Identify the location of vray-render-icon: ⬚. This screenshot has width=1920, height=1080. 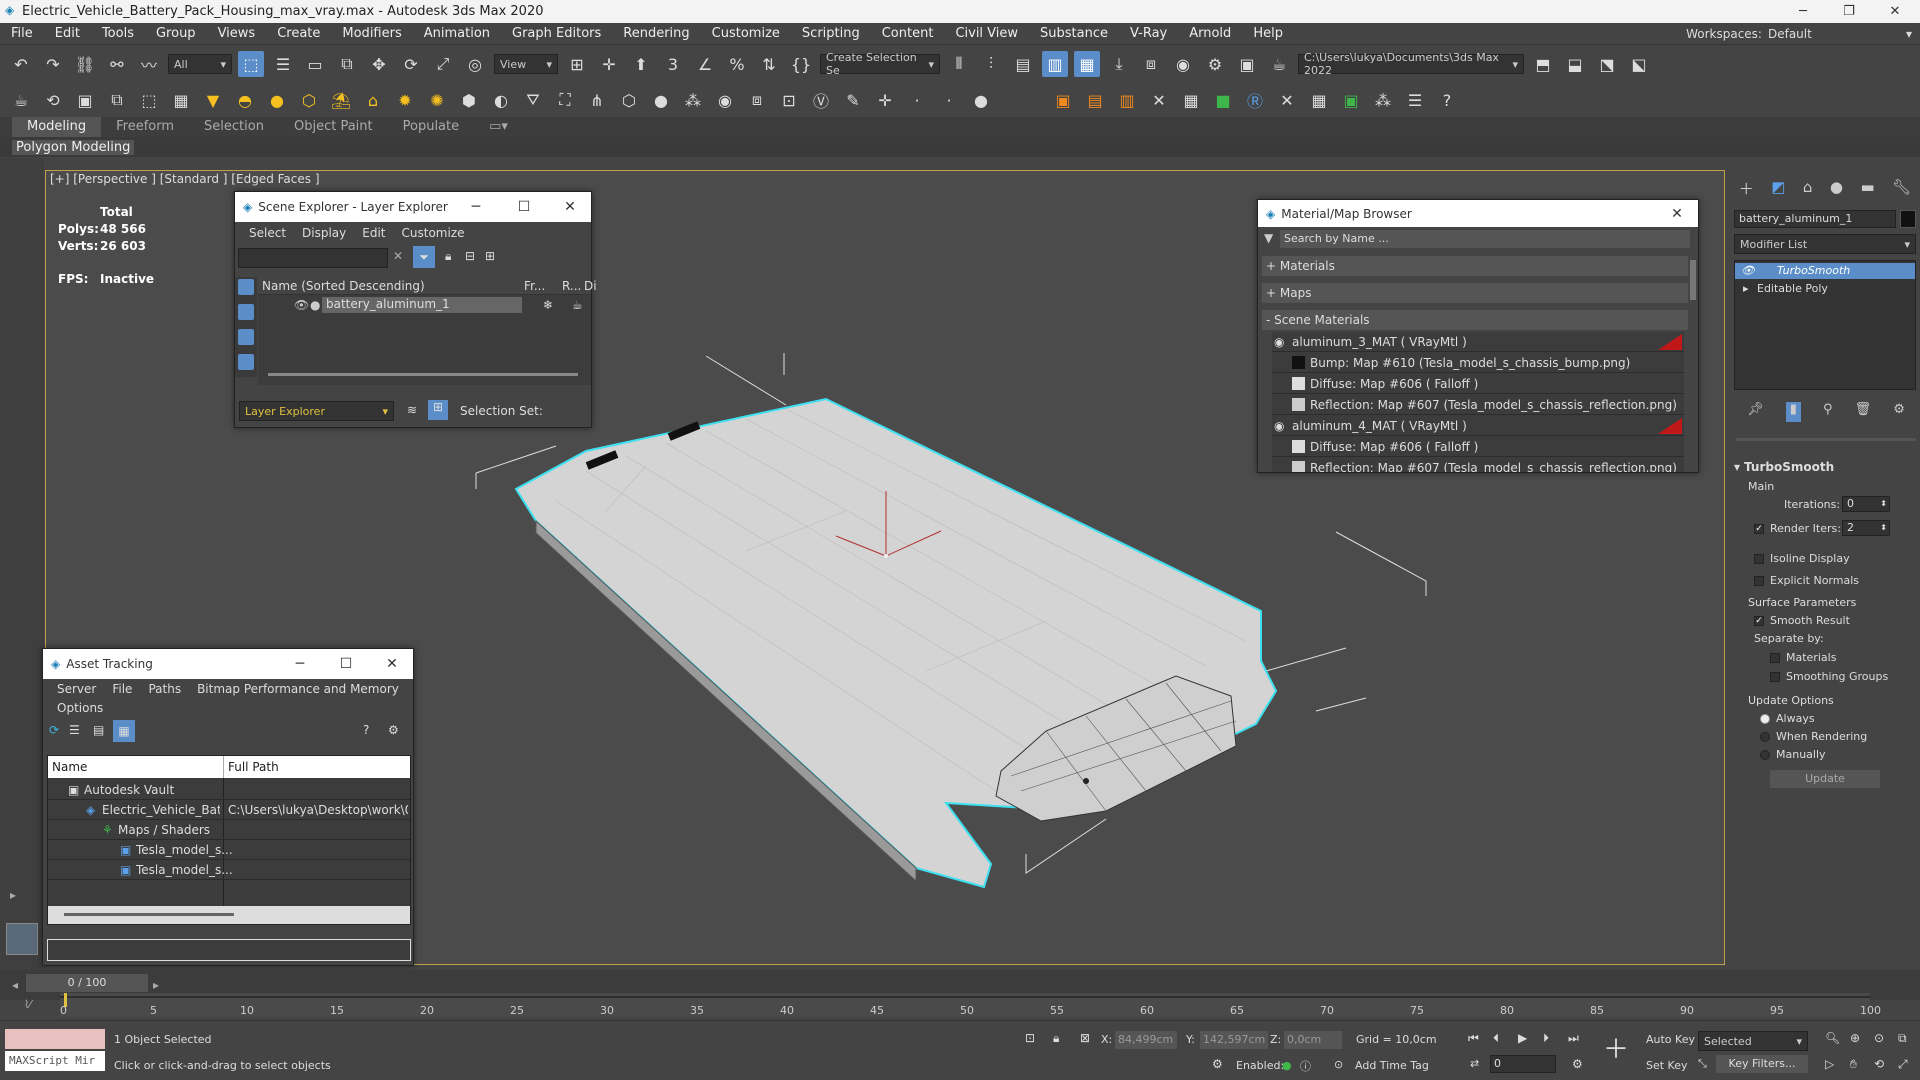
(149, 100).